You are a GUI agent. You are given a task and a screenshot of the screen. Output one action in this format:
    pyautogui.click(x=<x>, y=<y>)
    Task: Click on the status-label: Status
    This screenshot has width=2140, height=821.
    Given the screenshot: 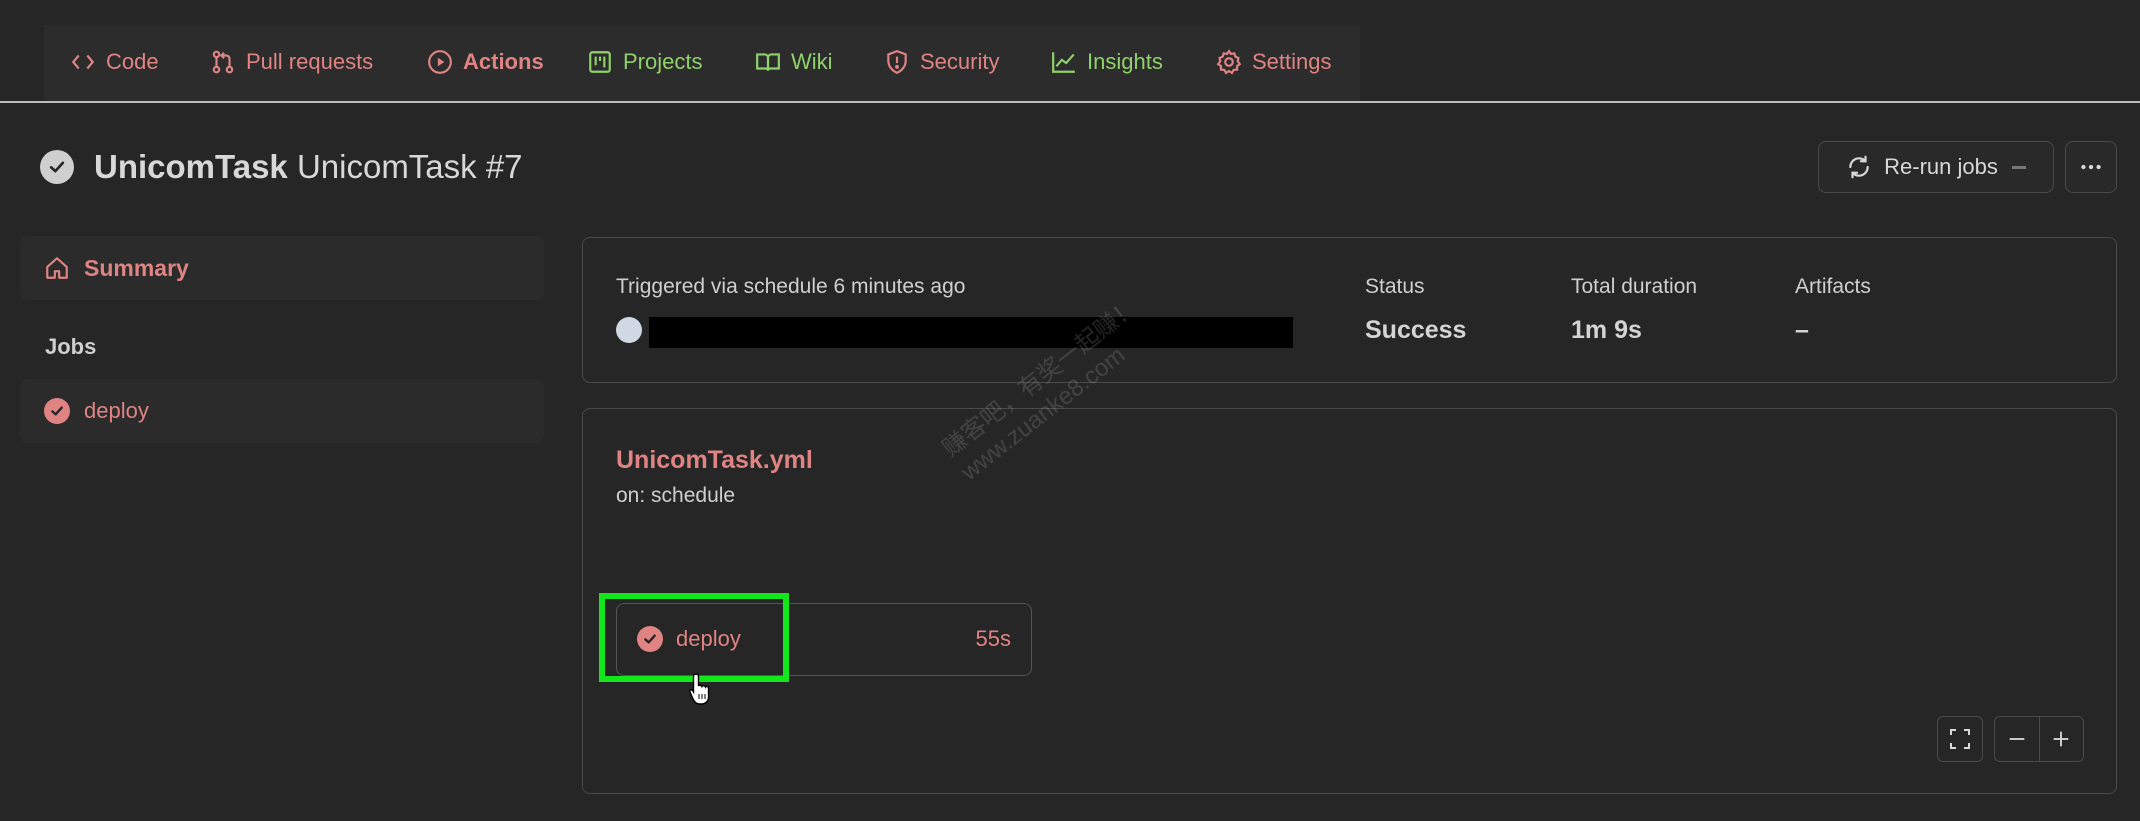 What is the action you would take?
    pyautogui.click(x=1395, y=286)
    